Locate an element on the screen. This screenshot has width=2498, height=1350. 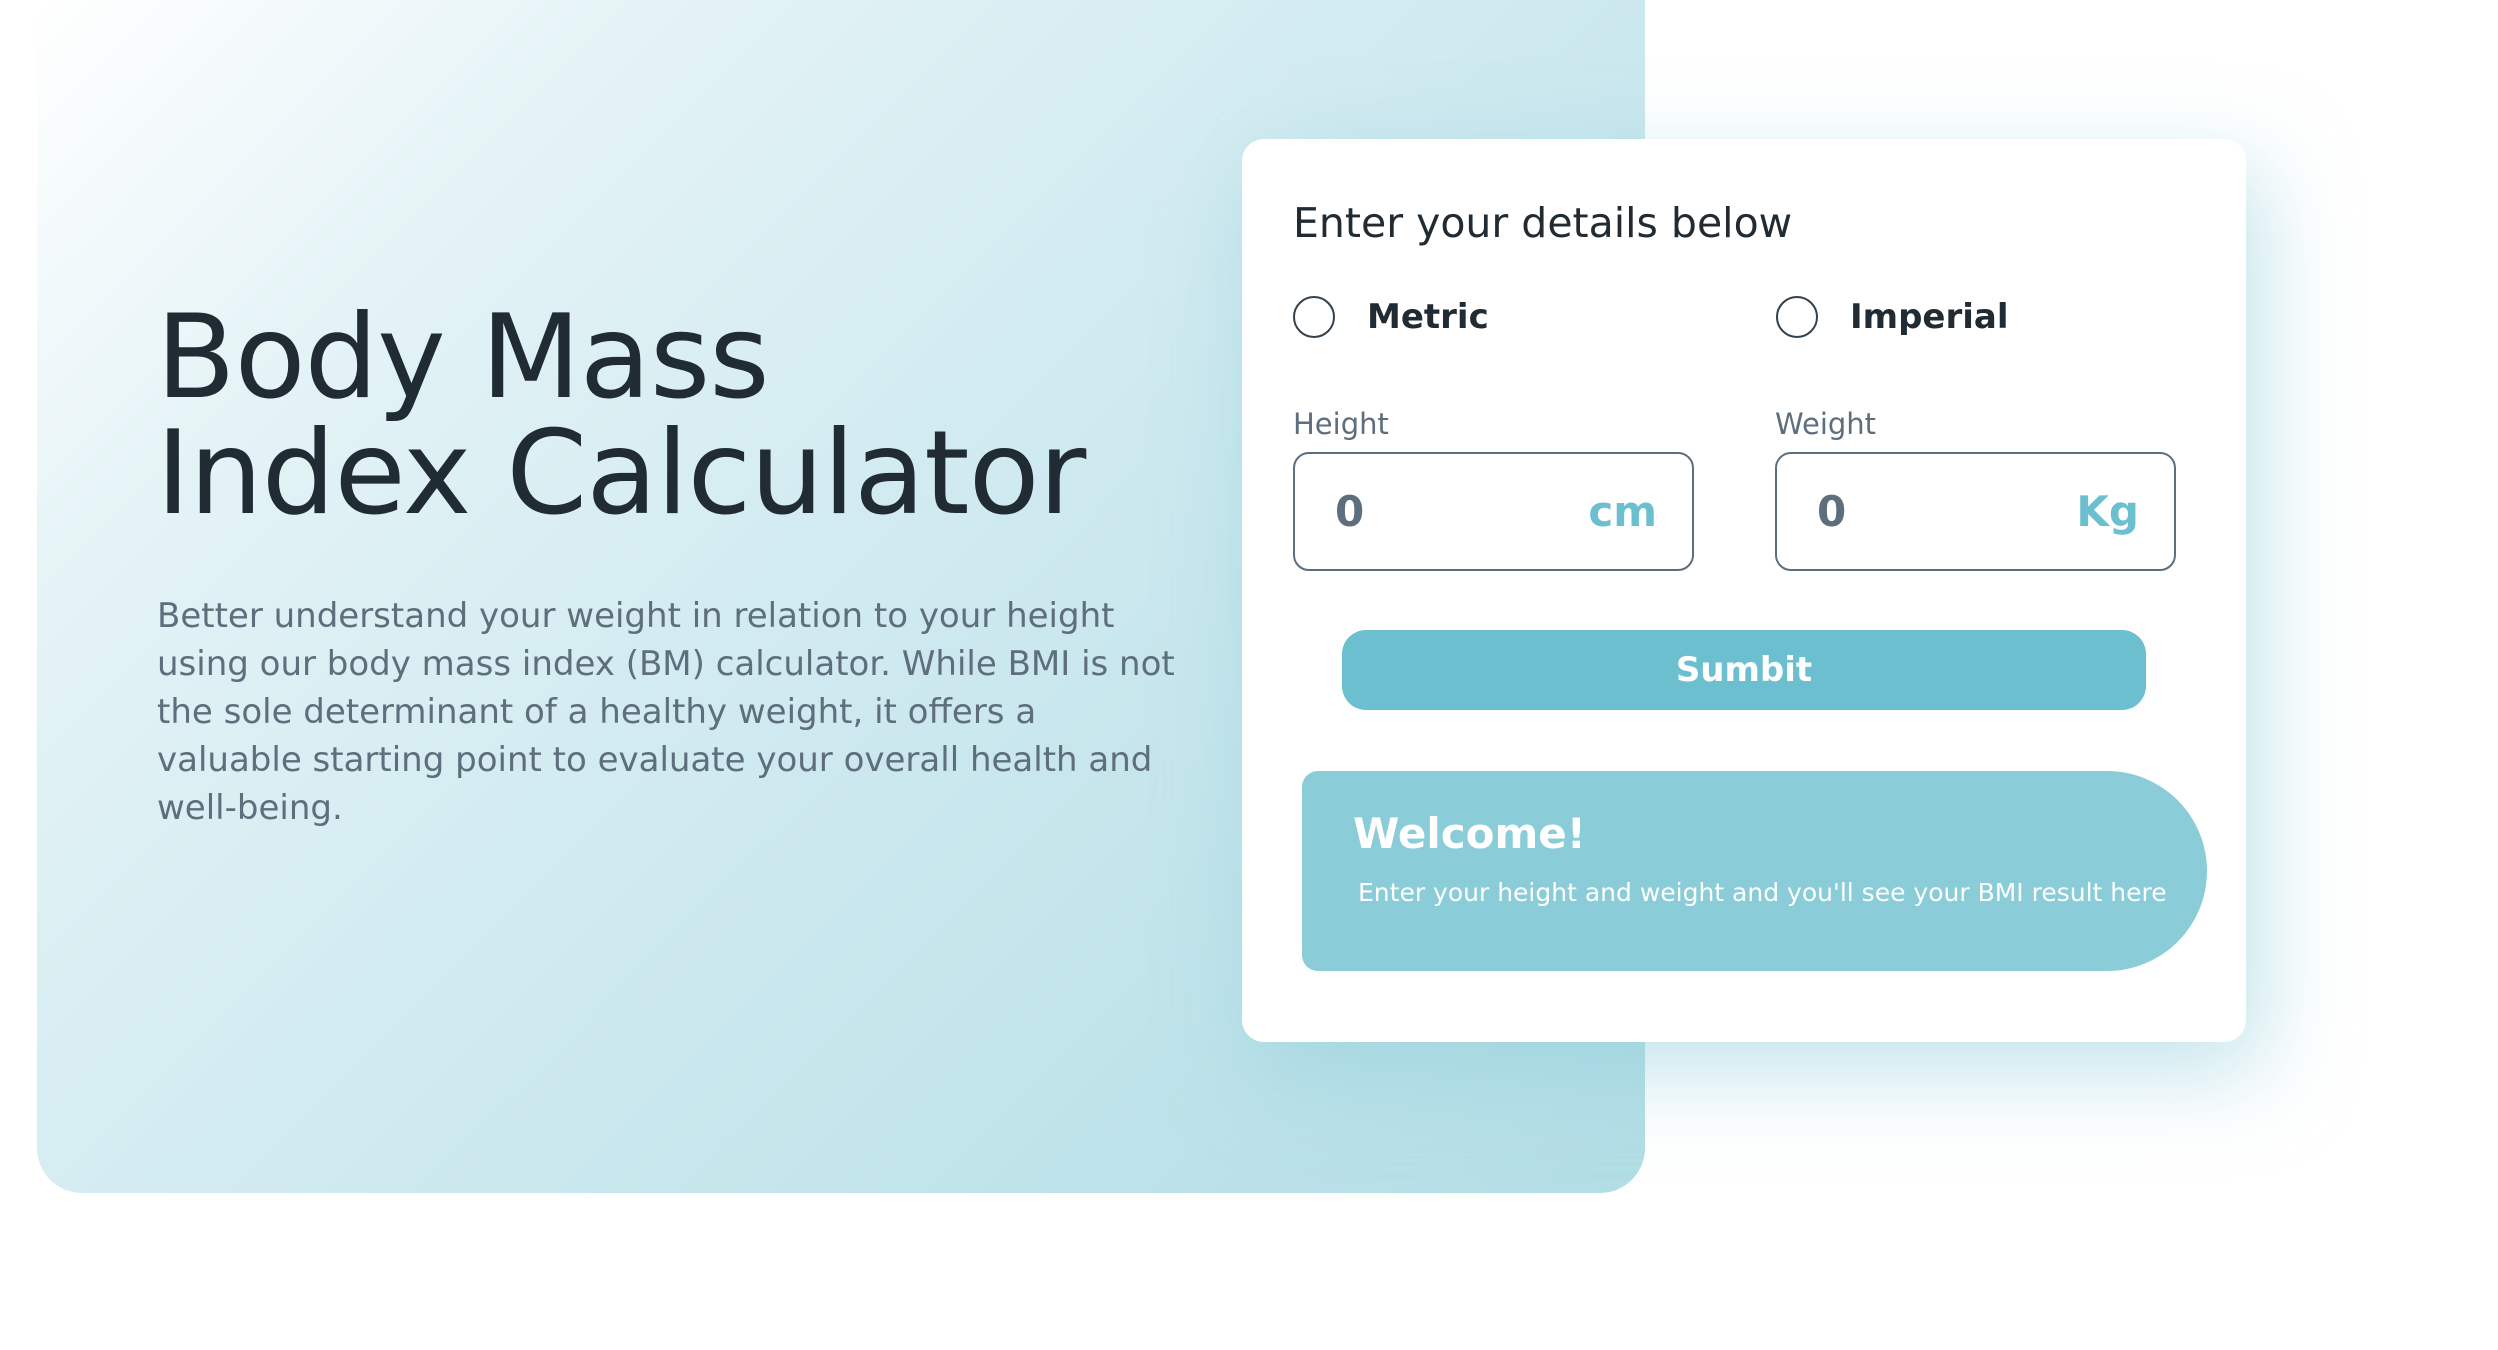
height-input is located at coordinates (1435, 511).